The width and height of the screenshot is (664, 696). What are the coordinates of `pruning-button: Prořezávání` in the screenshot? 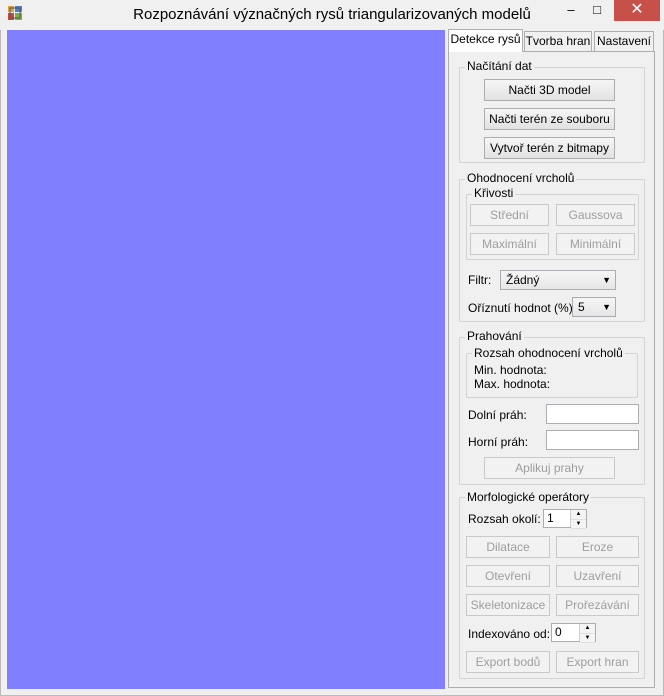 It's located at (597, 605).